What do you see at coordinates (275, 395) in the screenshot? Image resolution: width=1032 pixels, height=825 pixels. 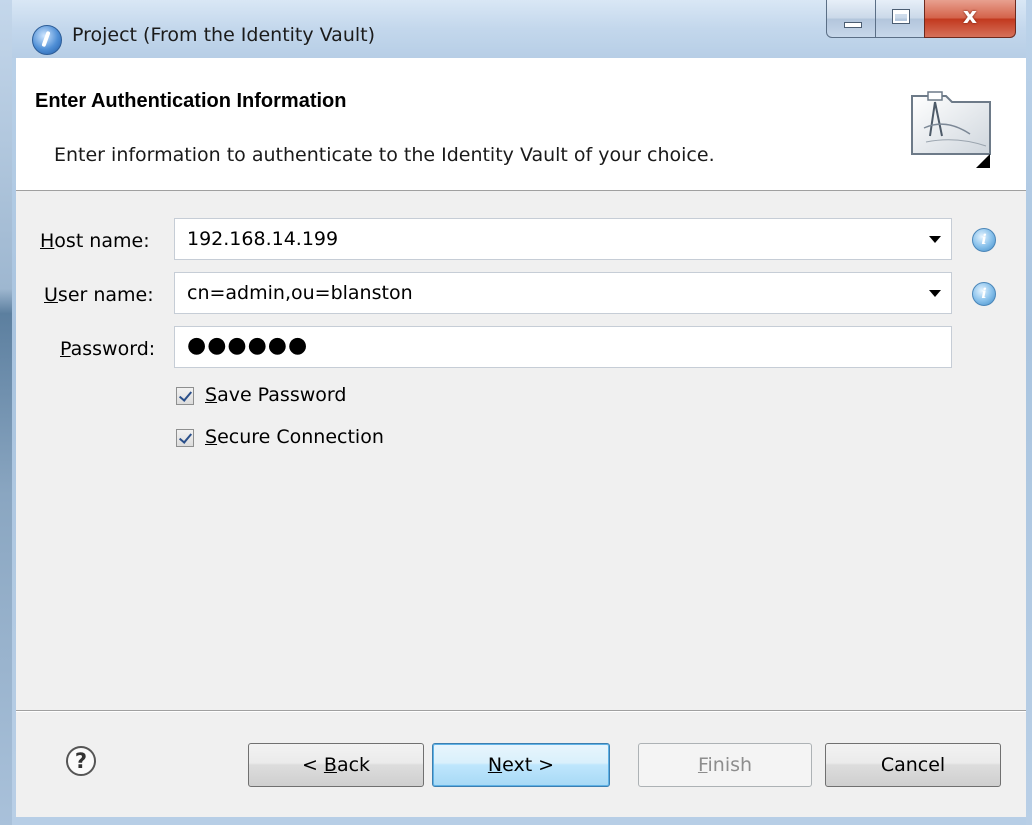 I see `save-password-label: Save Password` at bounding box center [275, 395].